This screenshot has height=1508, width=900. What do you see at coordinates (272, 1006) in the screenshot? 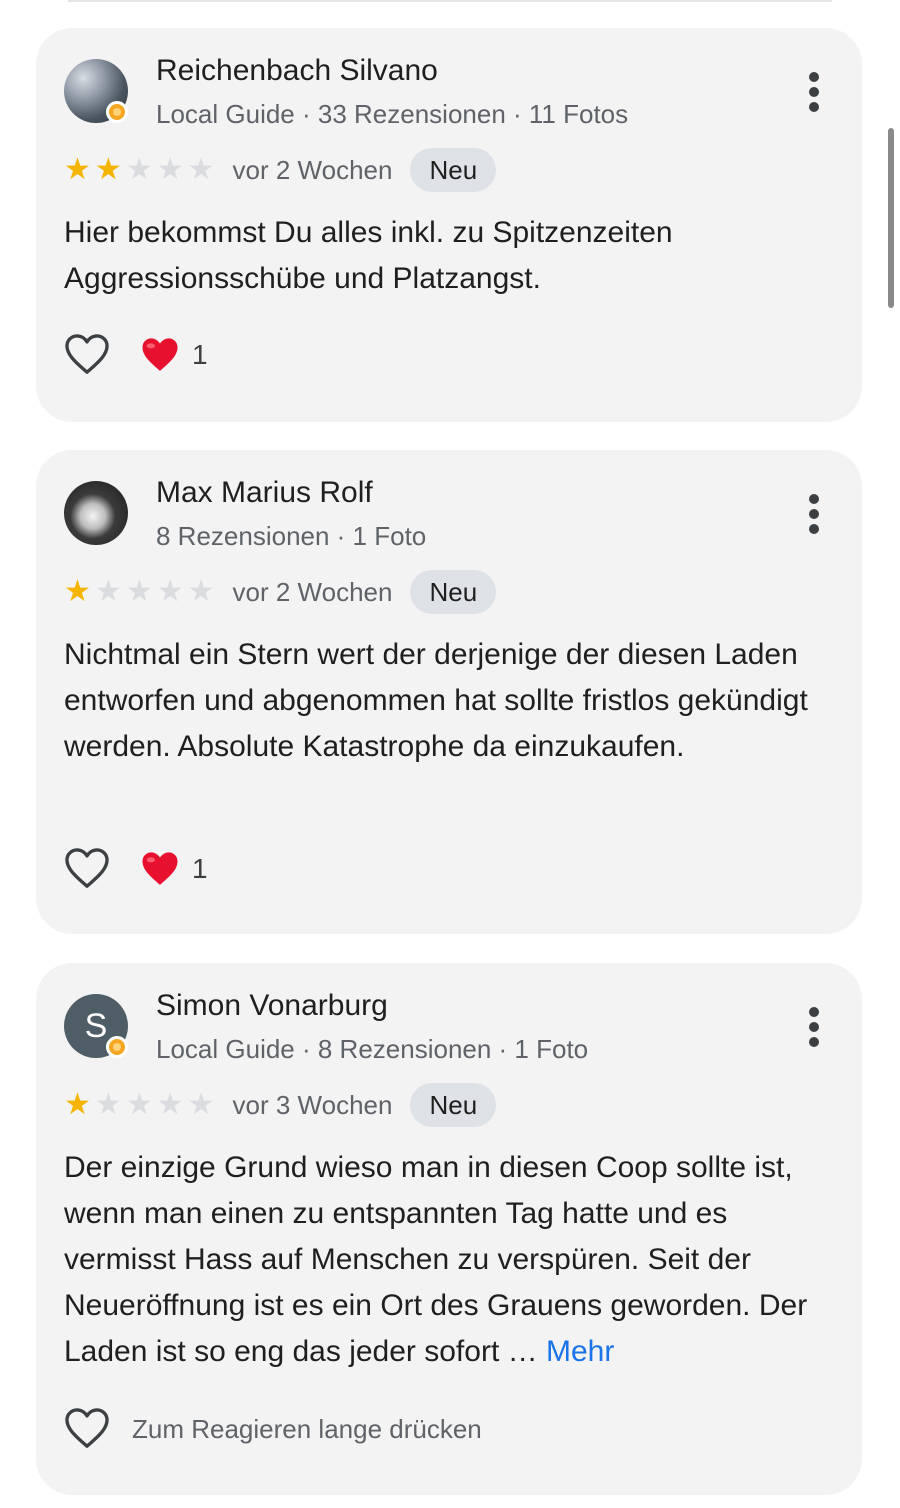
I see `reviewer-name: Simon Vonarburg` at bounding box center [272, 1006].